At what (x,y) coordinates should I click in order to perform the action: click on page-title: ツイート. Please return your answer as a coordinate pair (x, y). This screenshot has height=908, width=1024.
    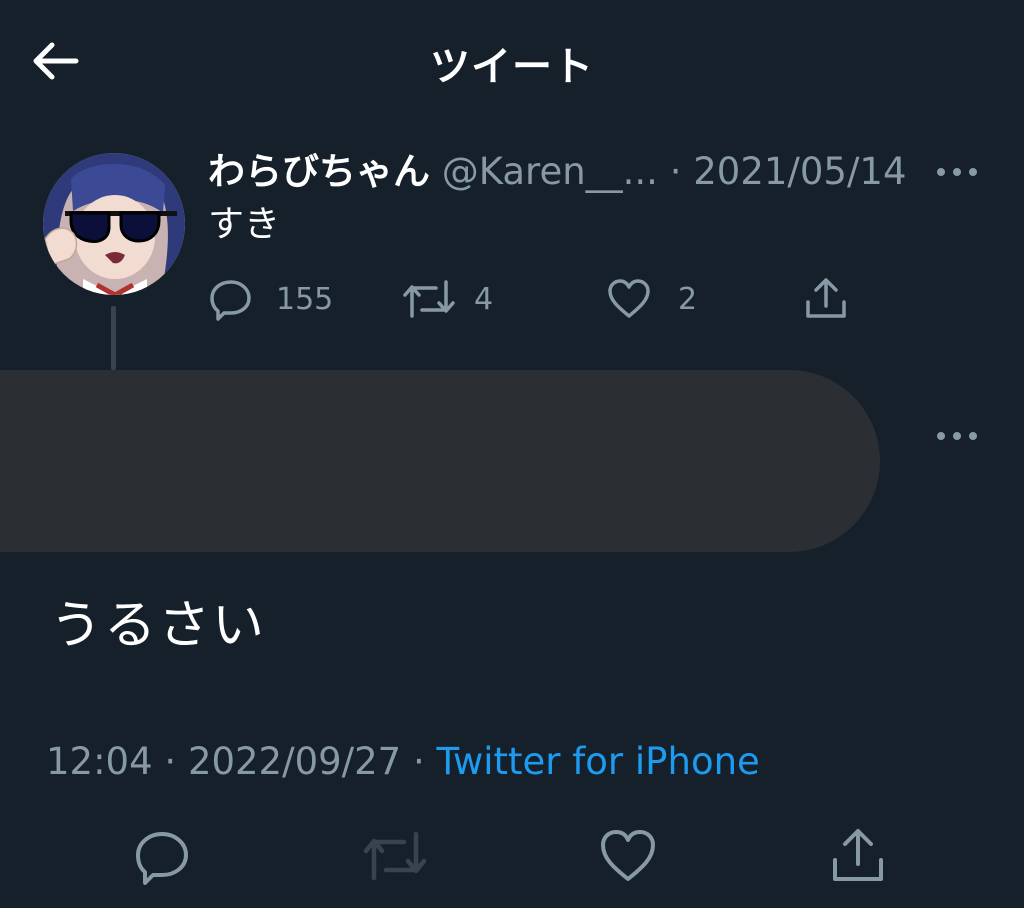
    Looking at the image, I should click on (512, 67).